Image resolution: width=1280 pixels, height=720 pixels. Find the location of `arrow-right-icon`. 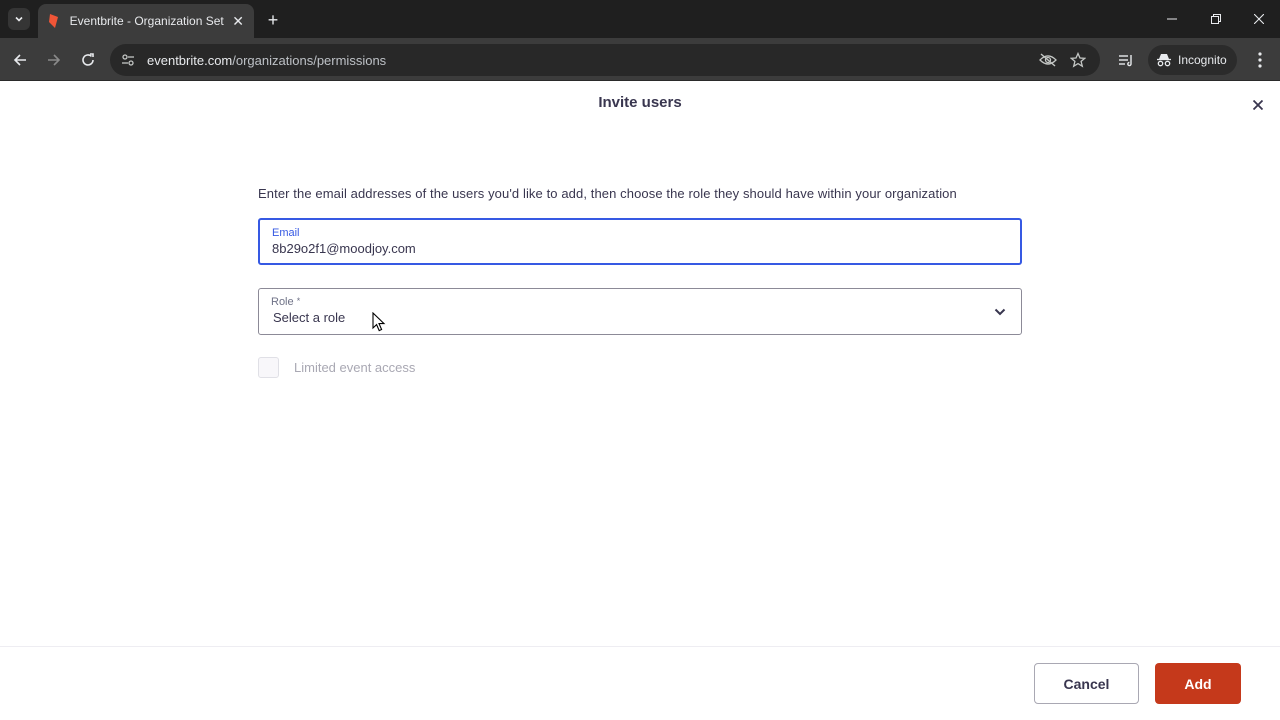

arrow-right-icon is located at coordinates (54, 60).